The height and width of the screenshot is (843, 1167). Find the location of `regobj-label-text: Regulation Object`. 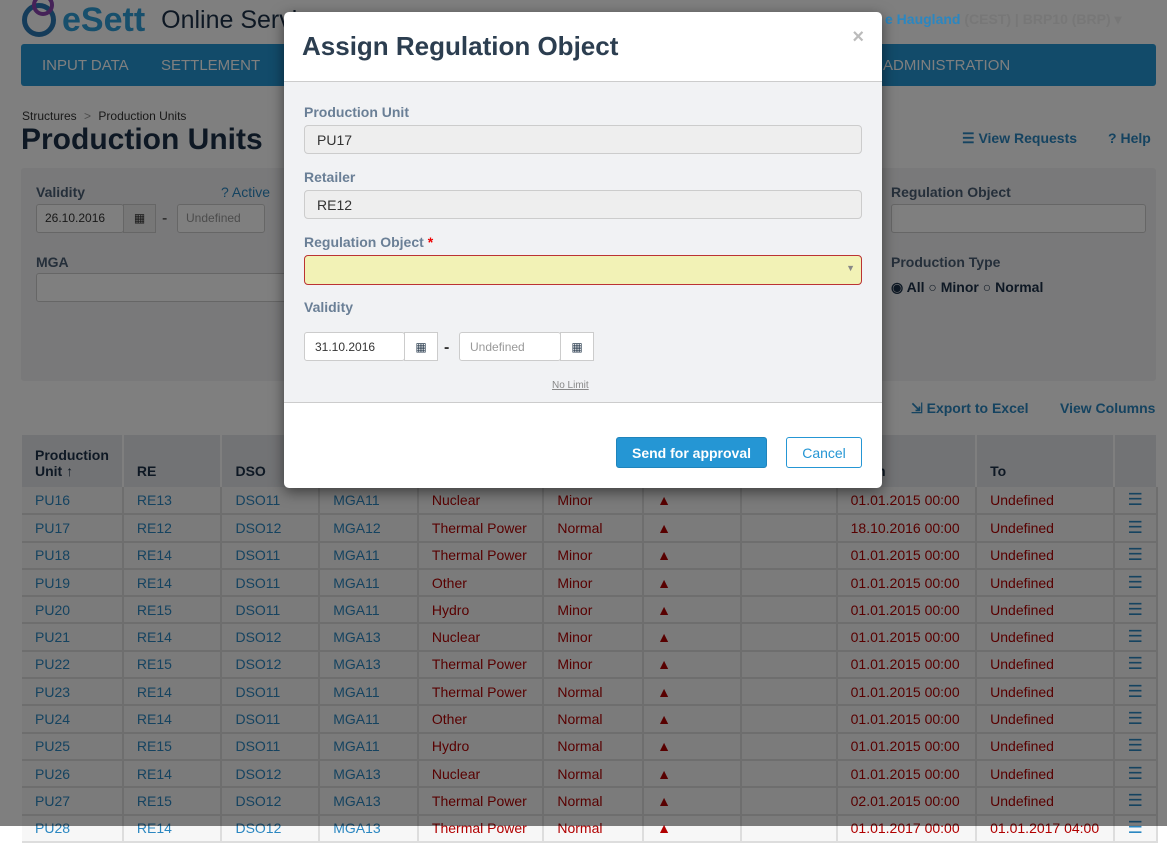

regobj-label-text: Regulation Object is located at coordinates (364, 242).